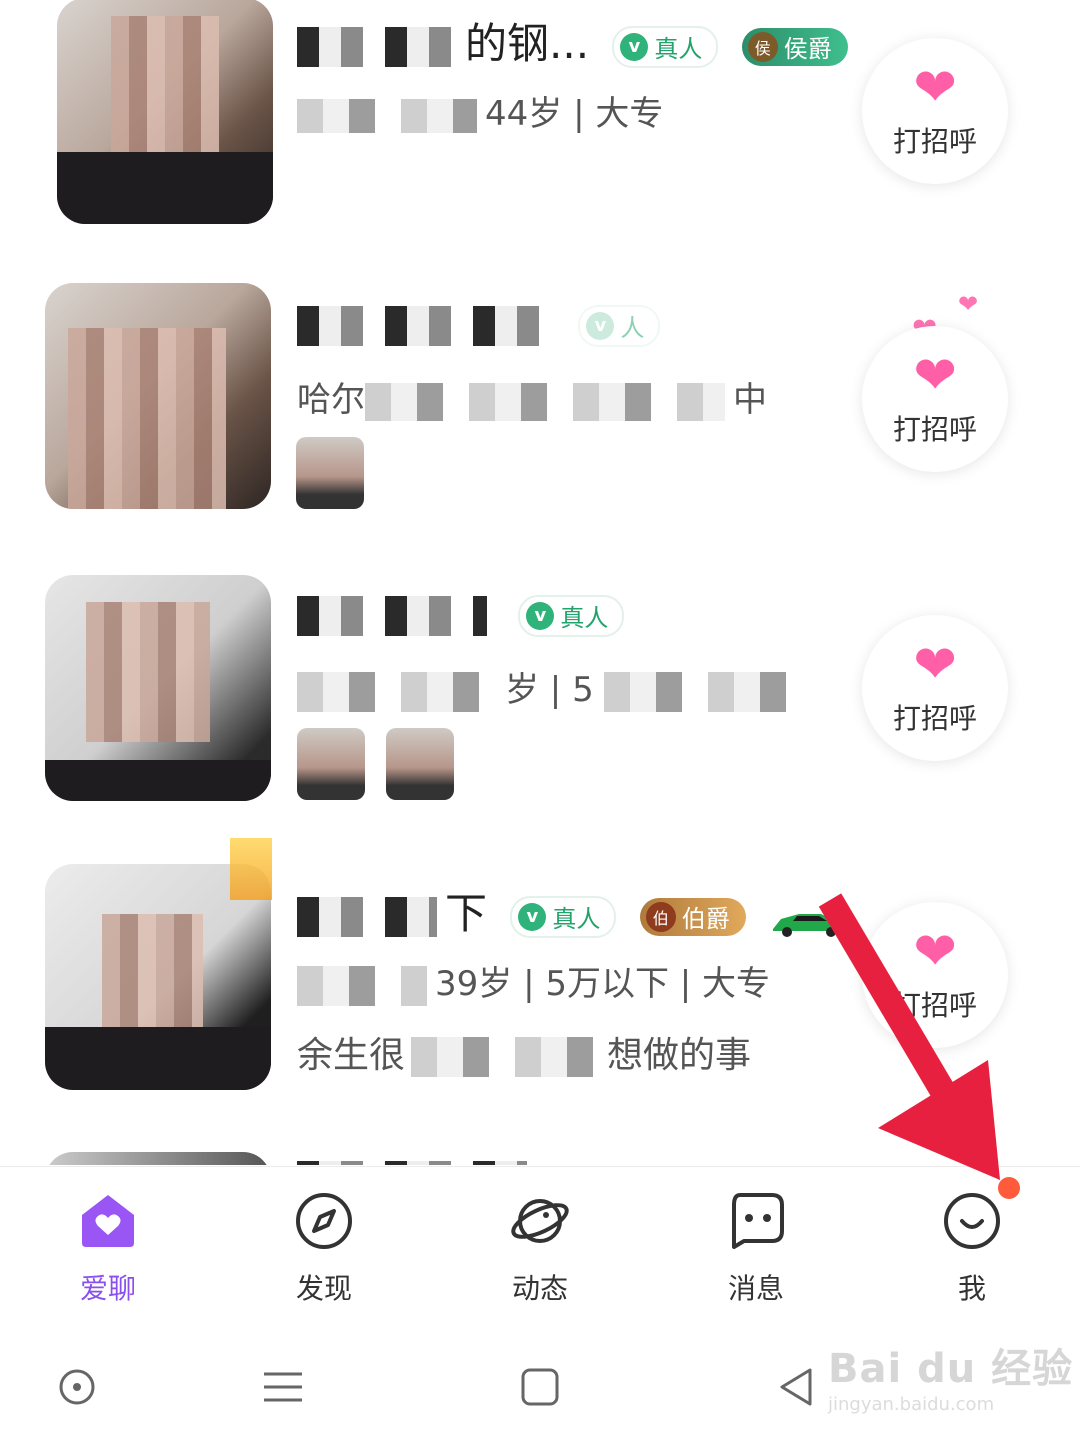 This screenshot has height=1454, width=1080. I want to click on user-name: v 真人, so click(461, 612).